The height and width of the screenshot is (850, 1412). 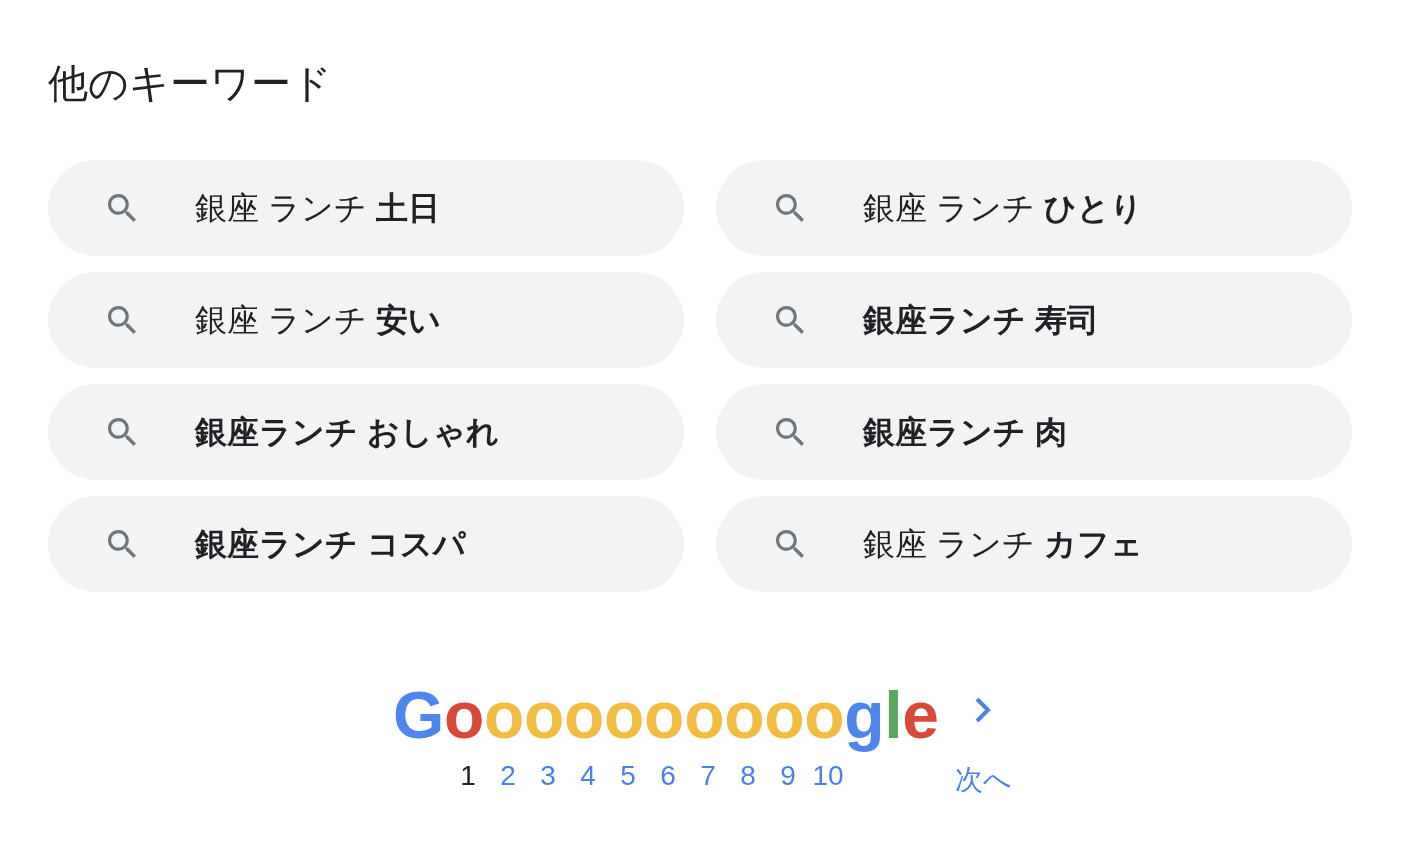 What do you see at coordinates (1034, 320) in the screenshot?
I see `suggestion-chip: 銀座ランチ 寿司` at bounding box center [1034, 320].